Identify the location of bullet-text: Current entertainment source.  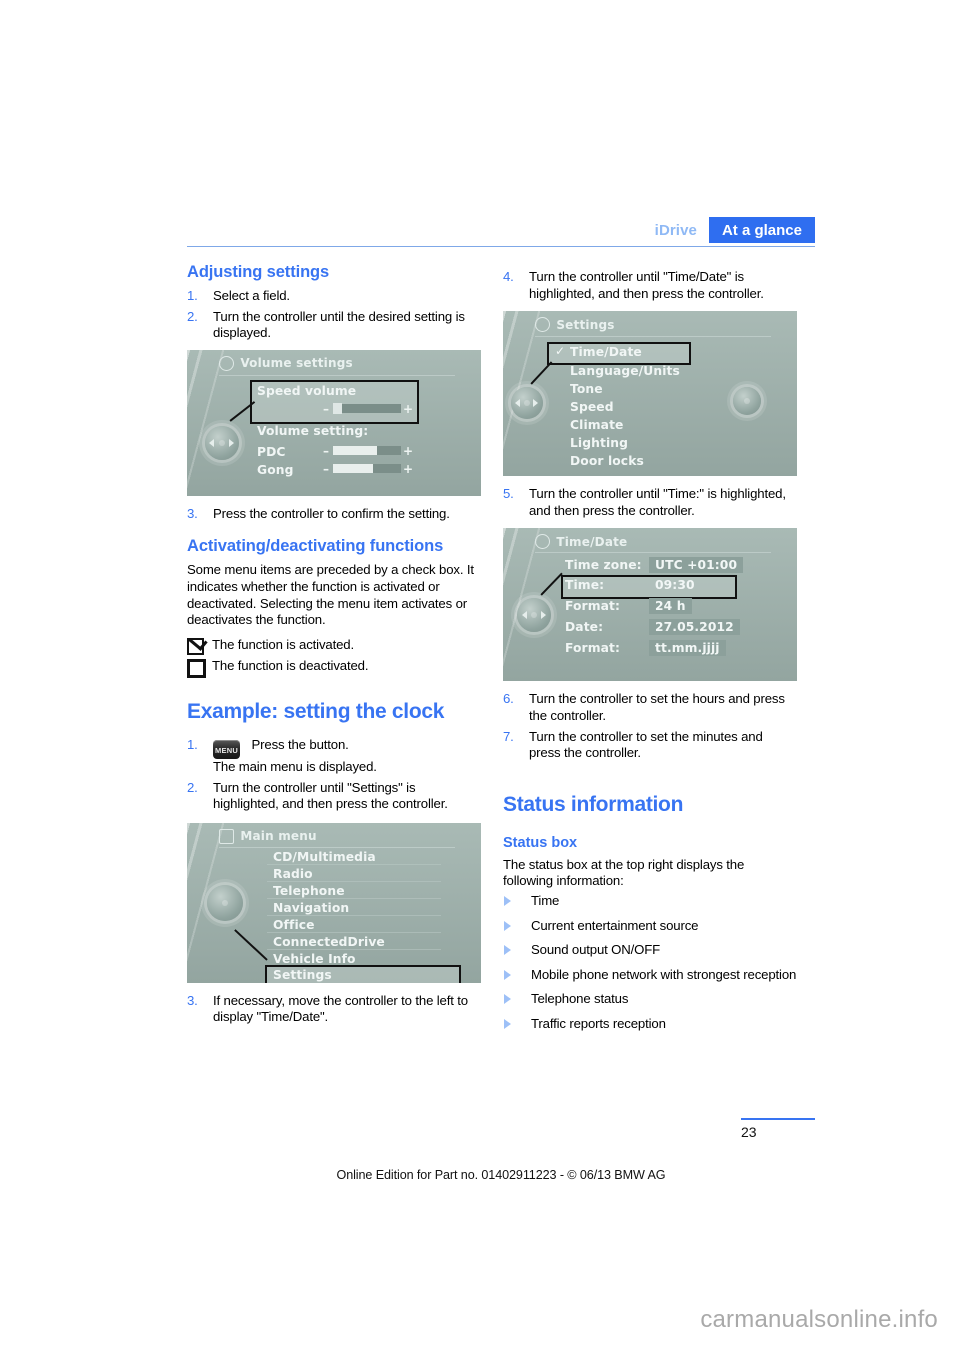
(615, 925).